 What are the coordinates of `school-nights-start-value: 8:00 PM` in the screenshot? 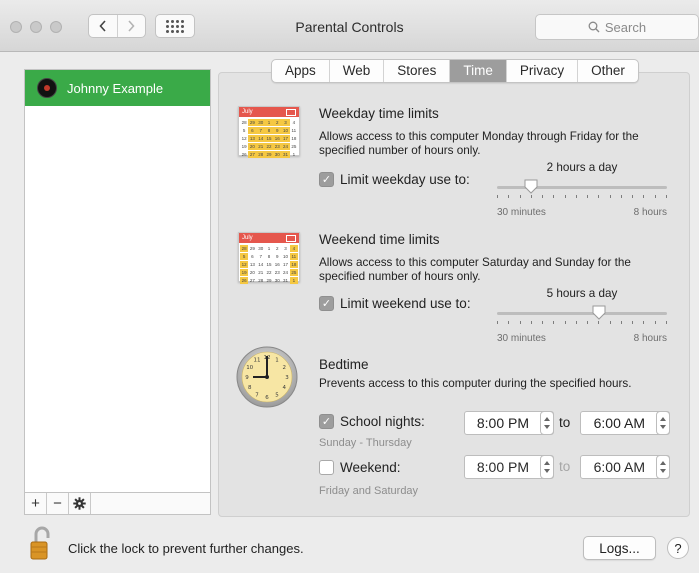 It's located at (502, 423).